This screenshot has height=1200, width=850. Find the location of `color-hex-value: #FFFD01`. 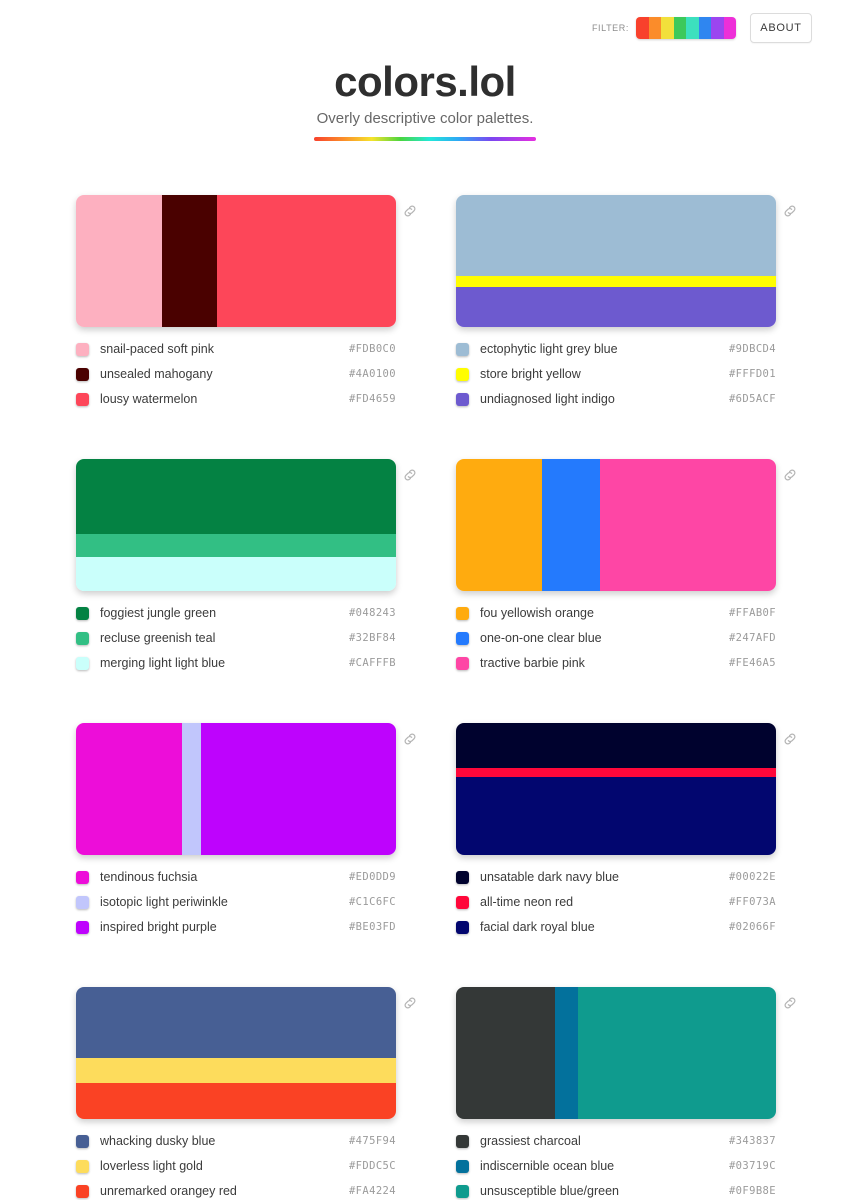

color-hex-value: #FFFD01 is located at coordinates (752, 374).